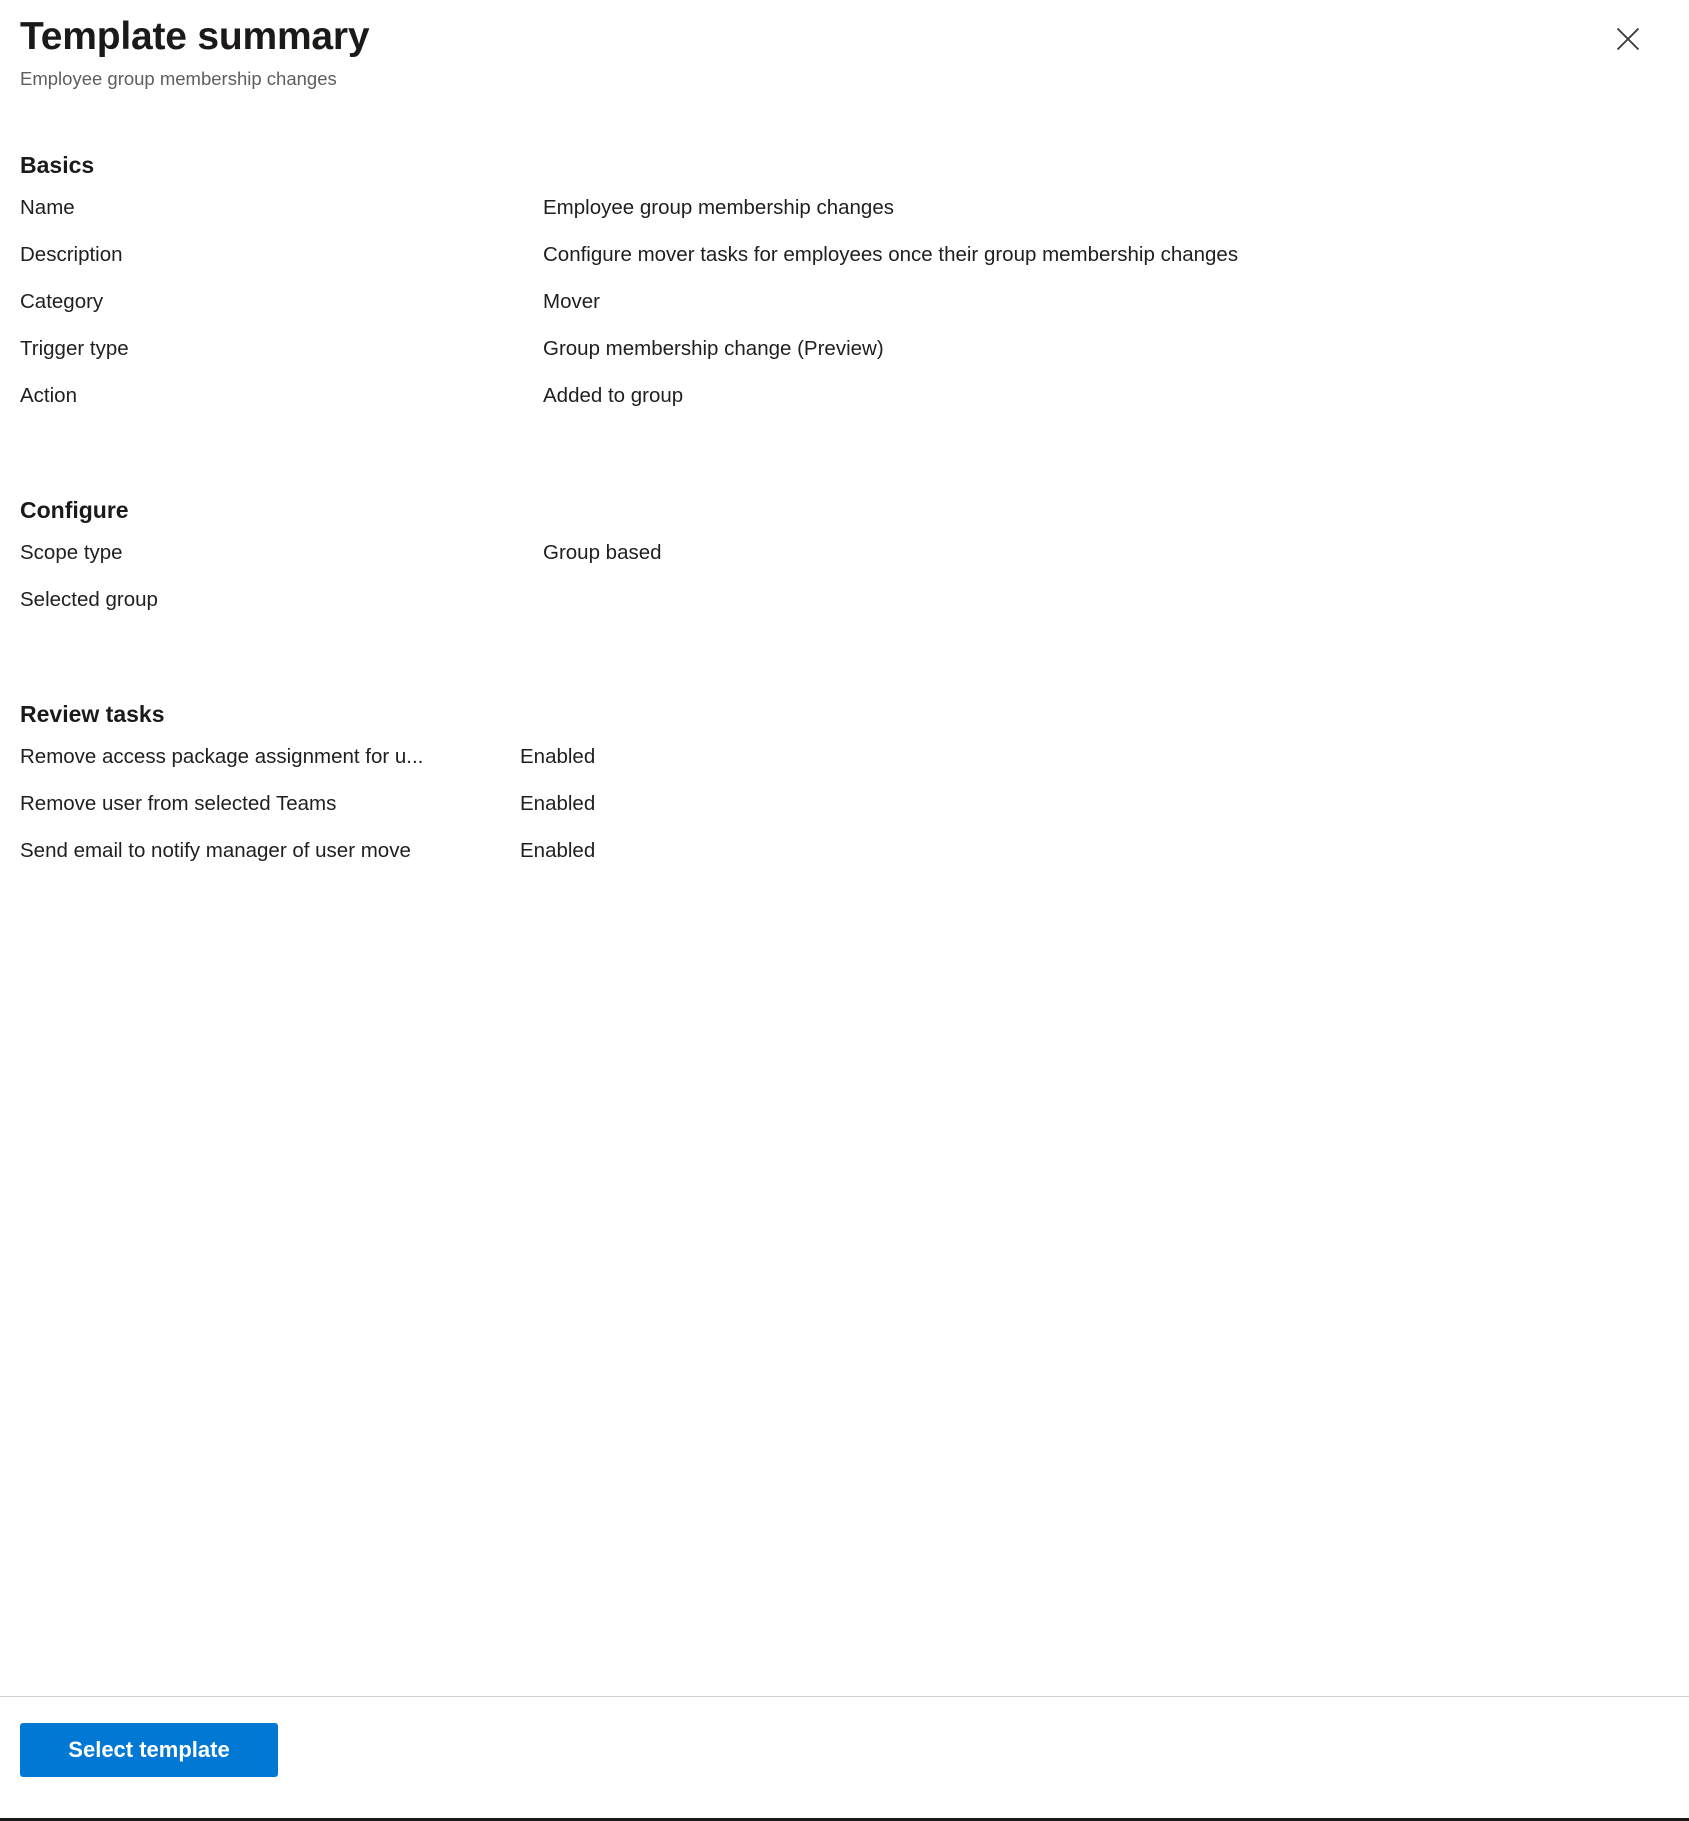 This screenshot has height=1821, width=1689. I want to click on field-row-category: Category Mover, so click(842, 311).